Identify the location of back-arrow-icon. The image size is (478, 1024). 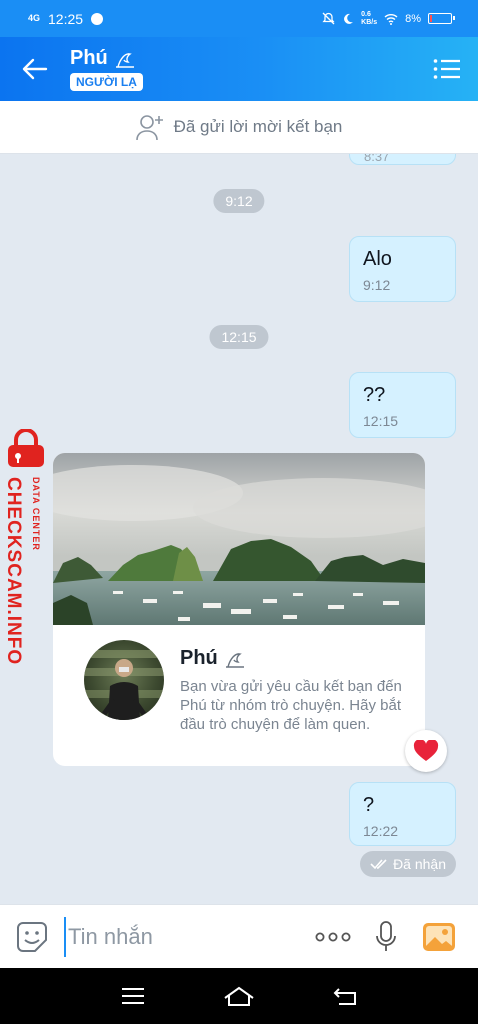
(35, 69).